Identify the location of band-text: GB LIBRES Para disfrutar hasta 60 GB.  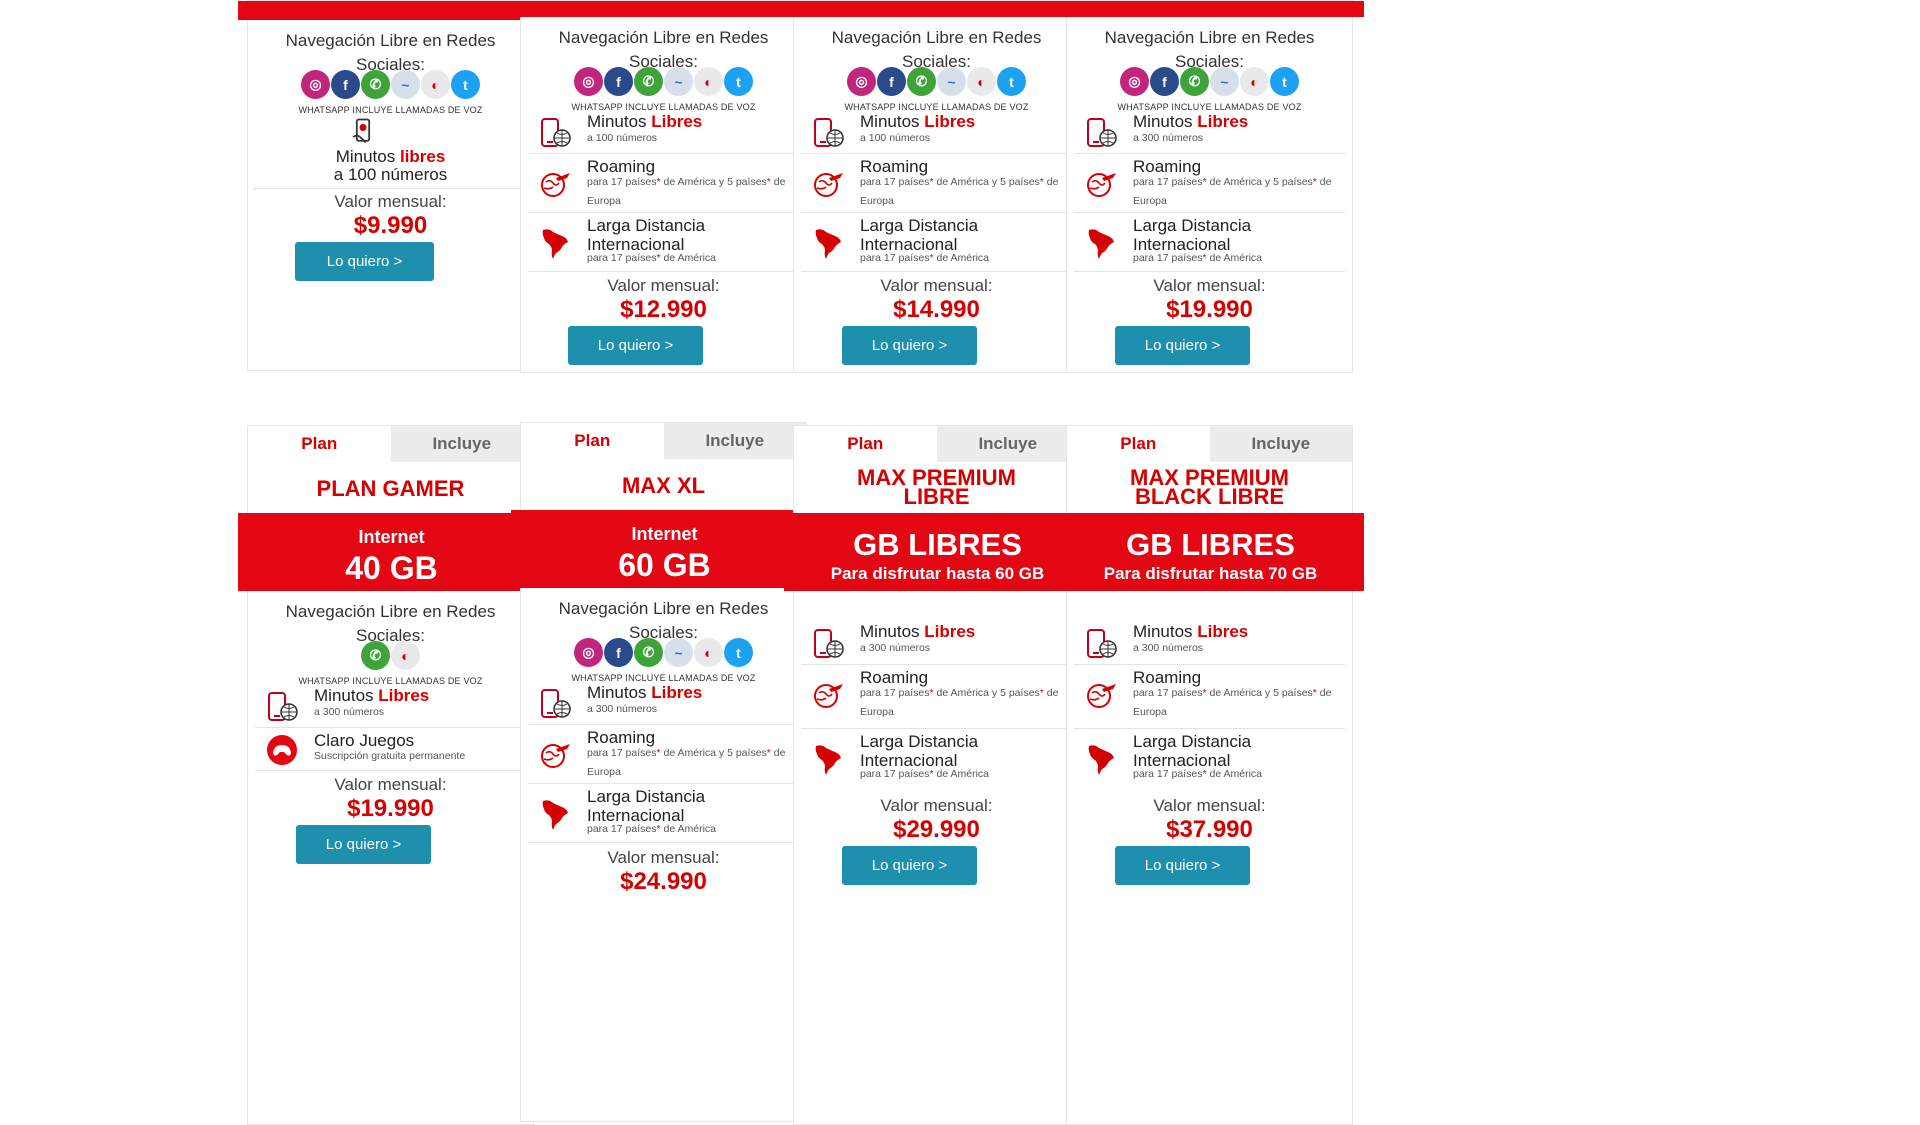
(937, 548).